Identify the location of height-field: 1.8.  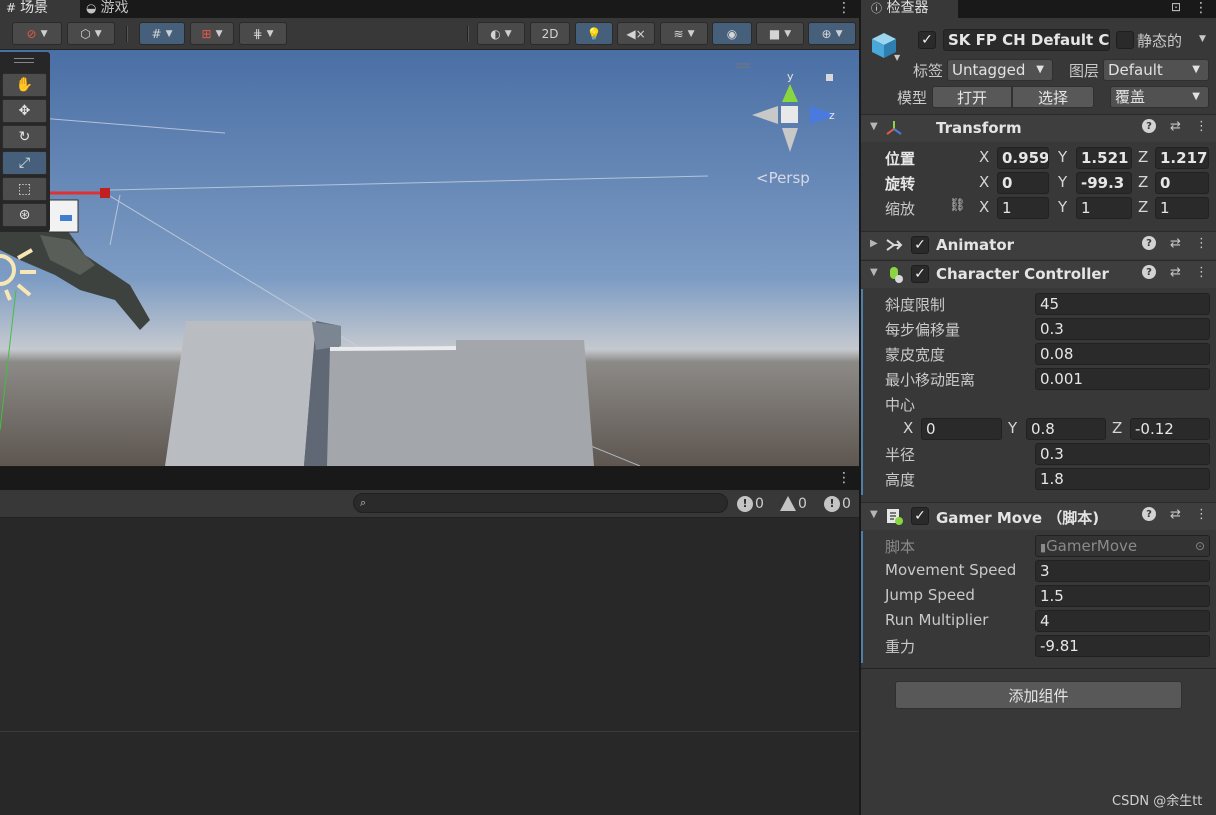
(1122, 479).